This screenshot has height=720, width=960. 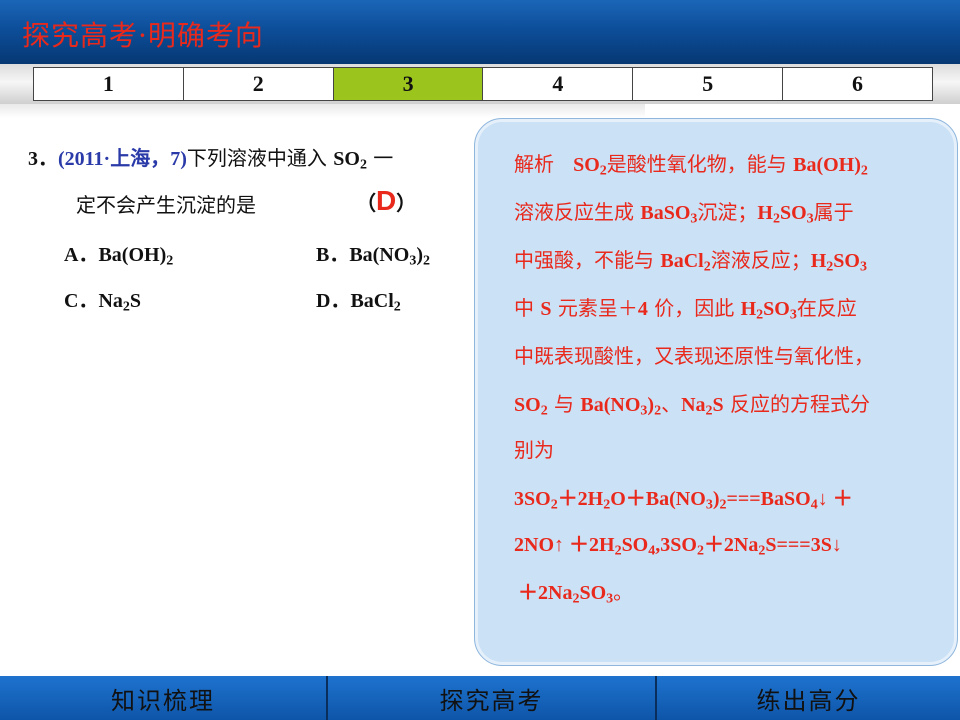 What do you see at coordinates (610, 405) in the screenshot?
I see `formula: Ba(NO` at bounding box center [610, 405].